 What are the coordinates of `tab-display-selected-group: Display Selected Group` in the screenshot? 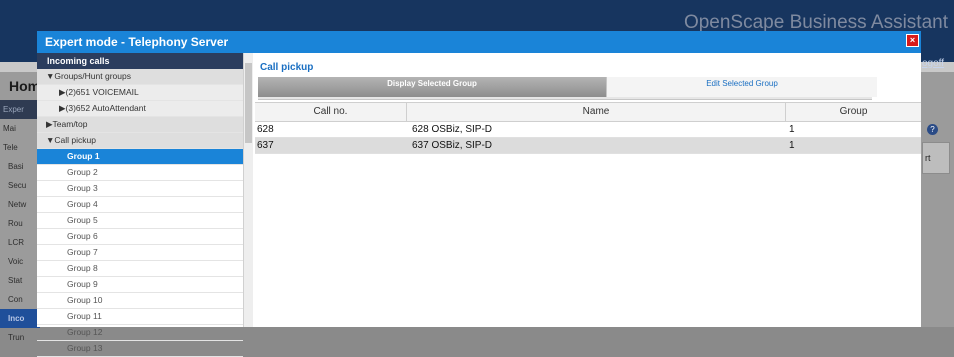 It's located at (432, 87).